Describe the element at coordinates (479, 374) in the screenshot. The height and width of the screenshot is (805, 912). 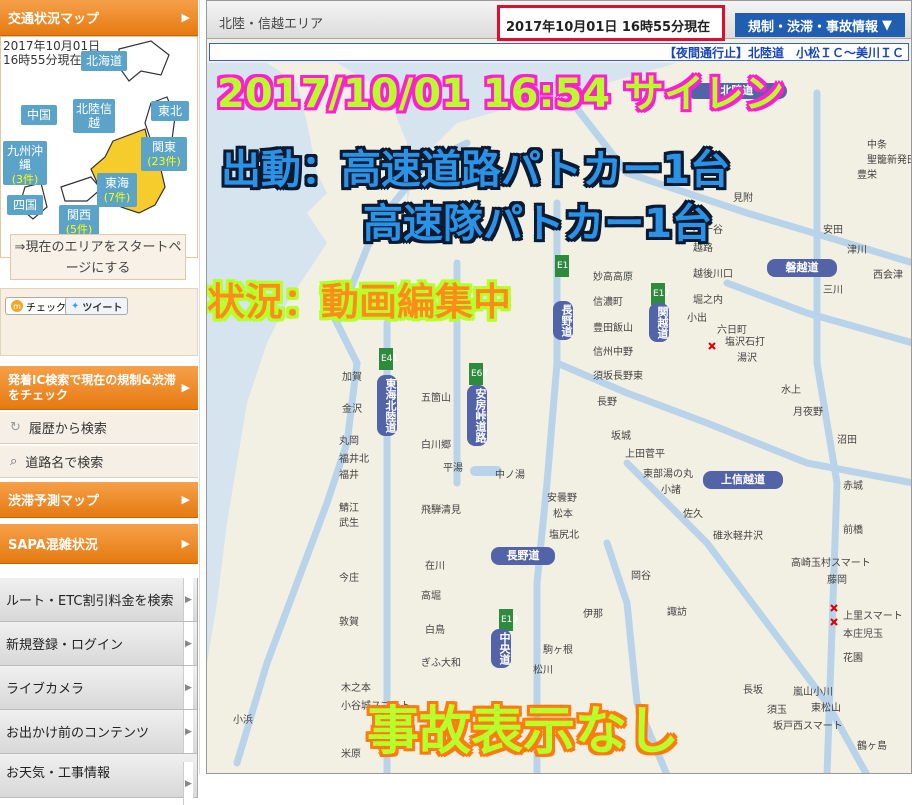
I see `svg-text: E67` at that location.